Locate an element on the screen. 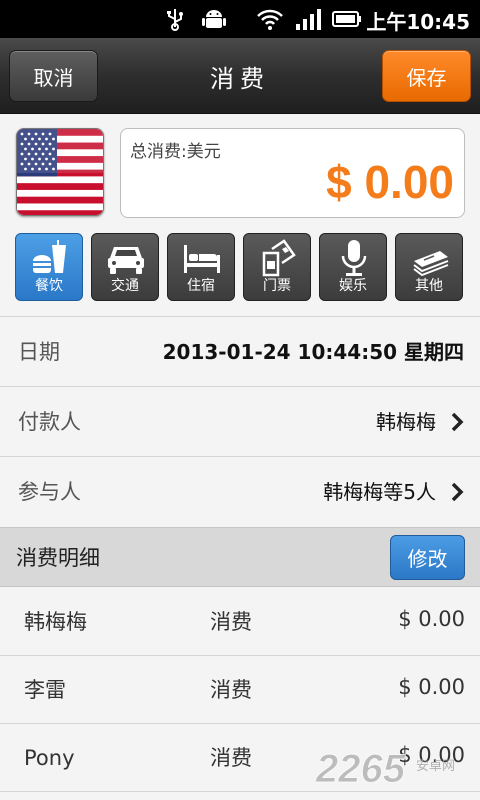 This screenshot has height=800, width=480. total-currency-label: 总消费:美元 is located at coordinates (175, 152).